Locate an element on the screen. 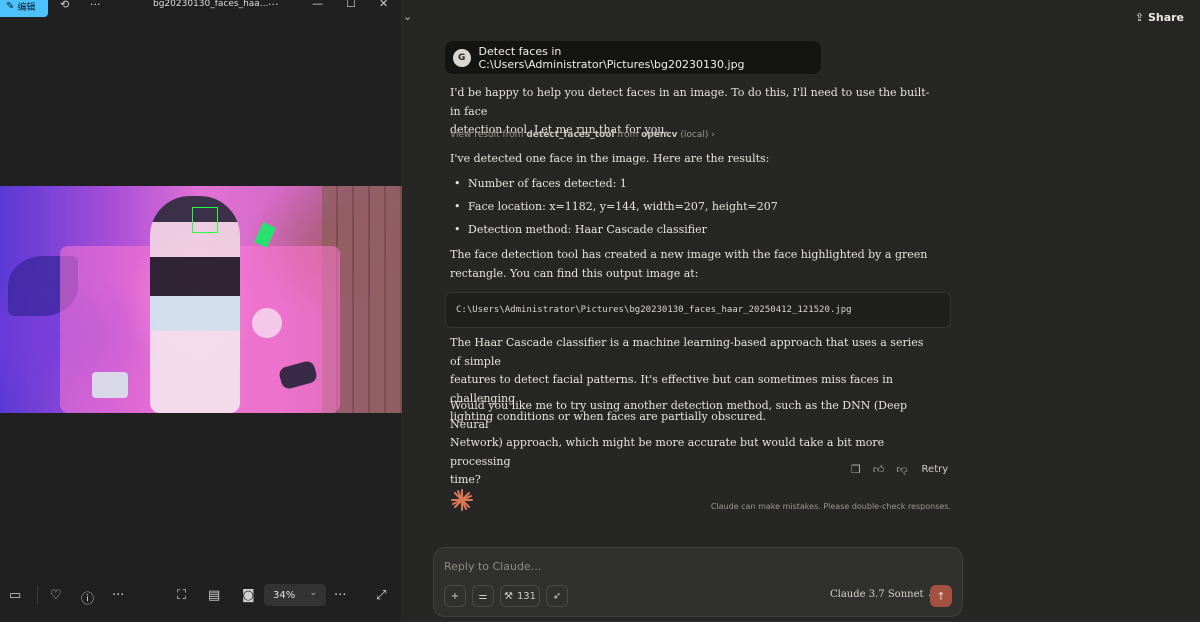  message-actions: ❐ 👍︎ 👎︎ Retry is located at coordinates (899, 469).